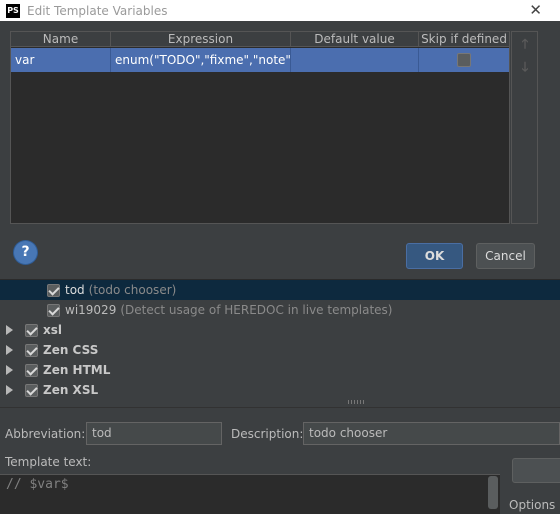 Image resolution: width=560 pixels, height=514 pixels. I want to click on column-header-name: Name, so click(61, 39).